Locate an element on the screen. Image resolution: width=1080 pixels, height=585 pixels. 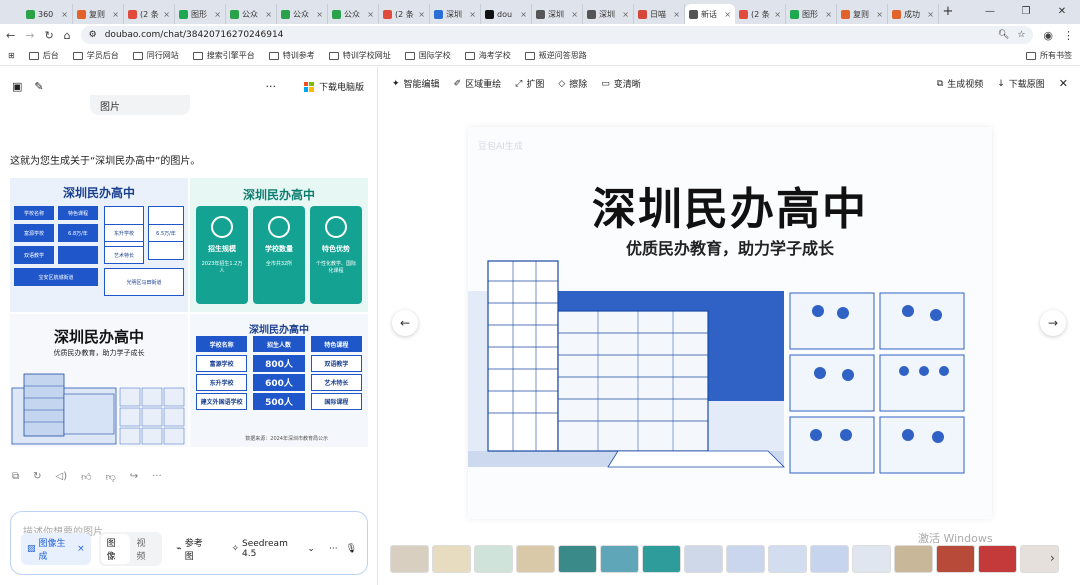
tool-erase: ◇ 擦除 is located at coordinates (572, 84).